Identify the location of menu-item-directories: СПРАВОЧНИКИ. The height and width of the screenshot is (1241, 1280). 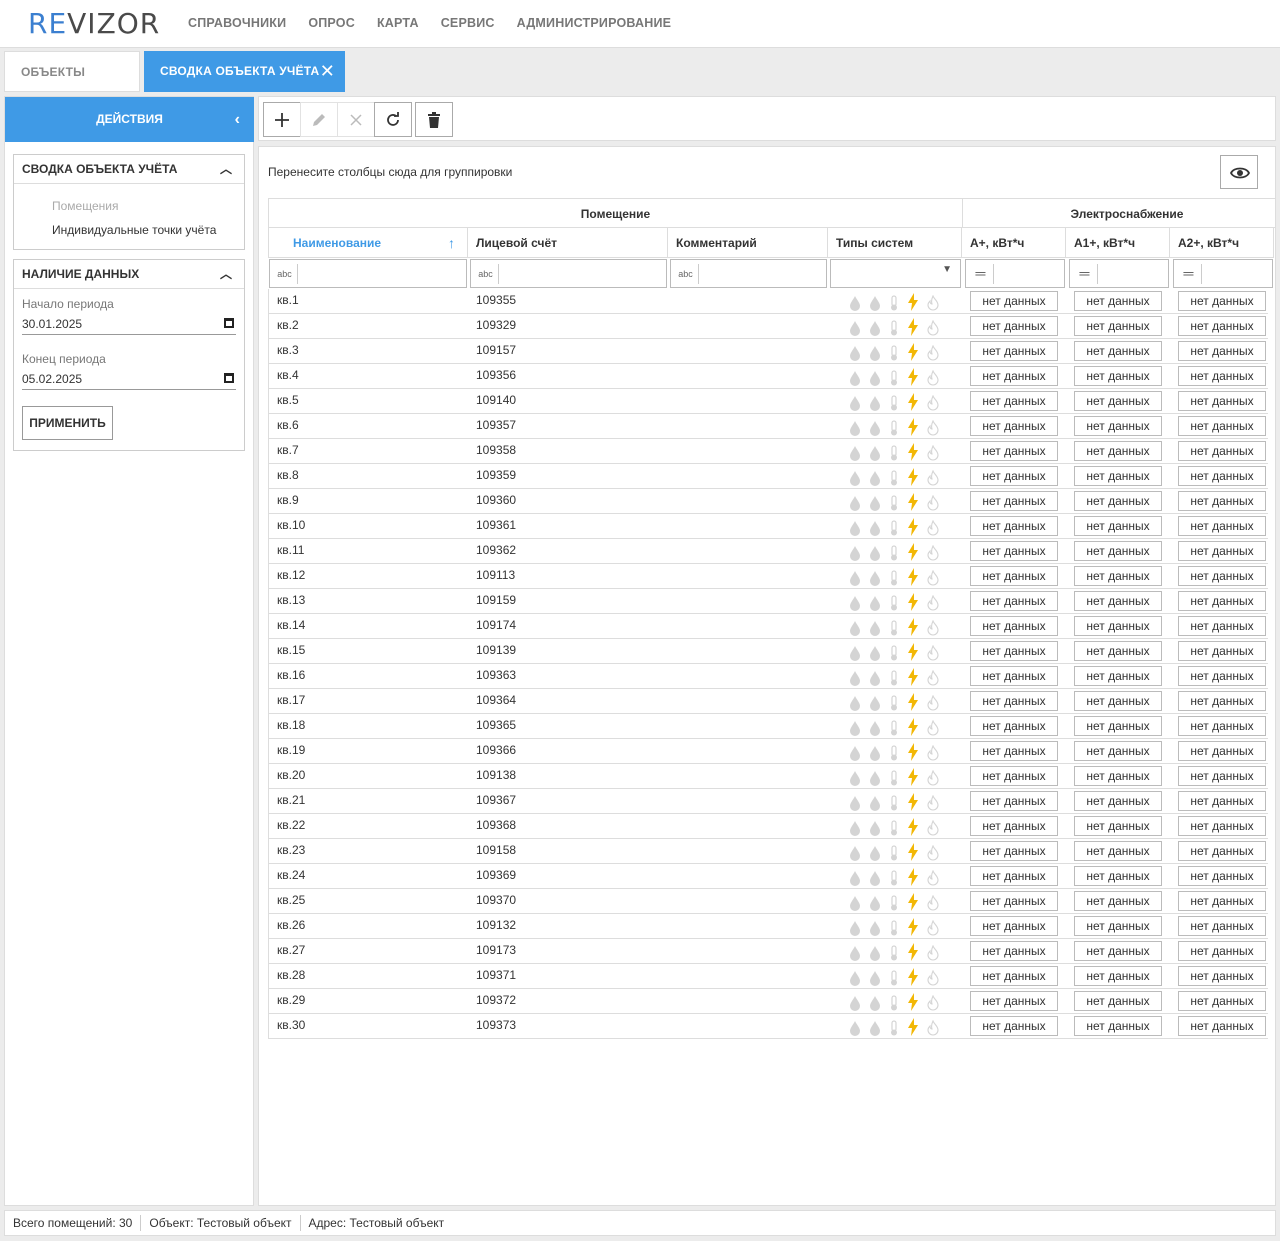
(237, 23).